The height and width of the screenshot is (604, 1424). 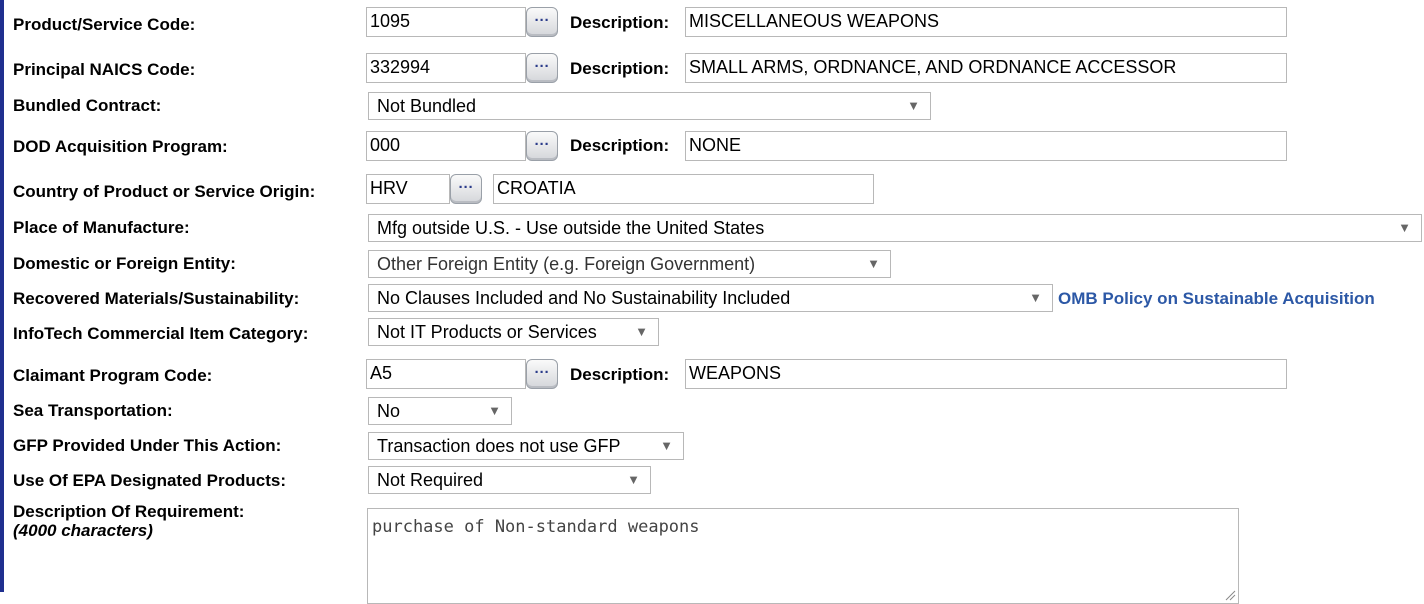 What do you see at coordinates (2, 296) in the screenshot?
I see `left-border` at bounding box center [2, 296].